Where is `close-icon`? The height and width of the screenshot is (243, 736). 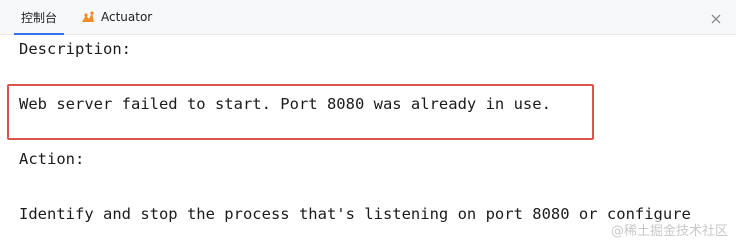 close-icon is located at coordinates (716, 17).